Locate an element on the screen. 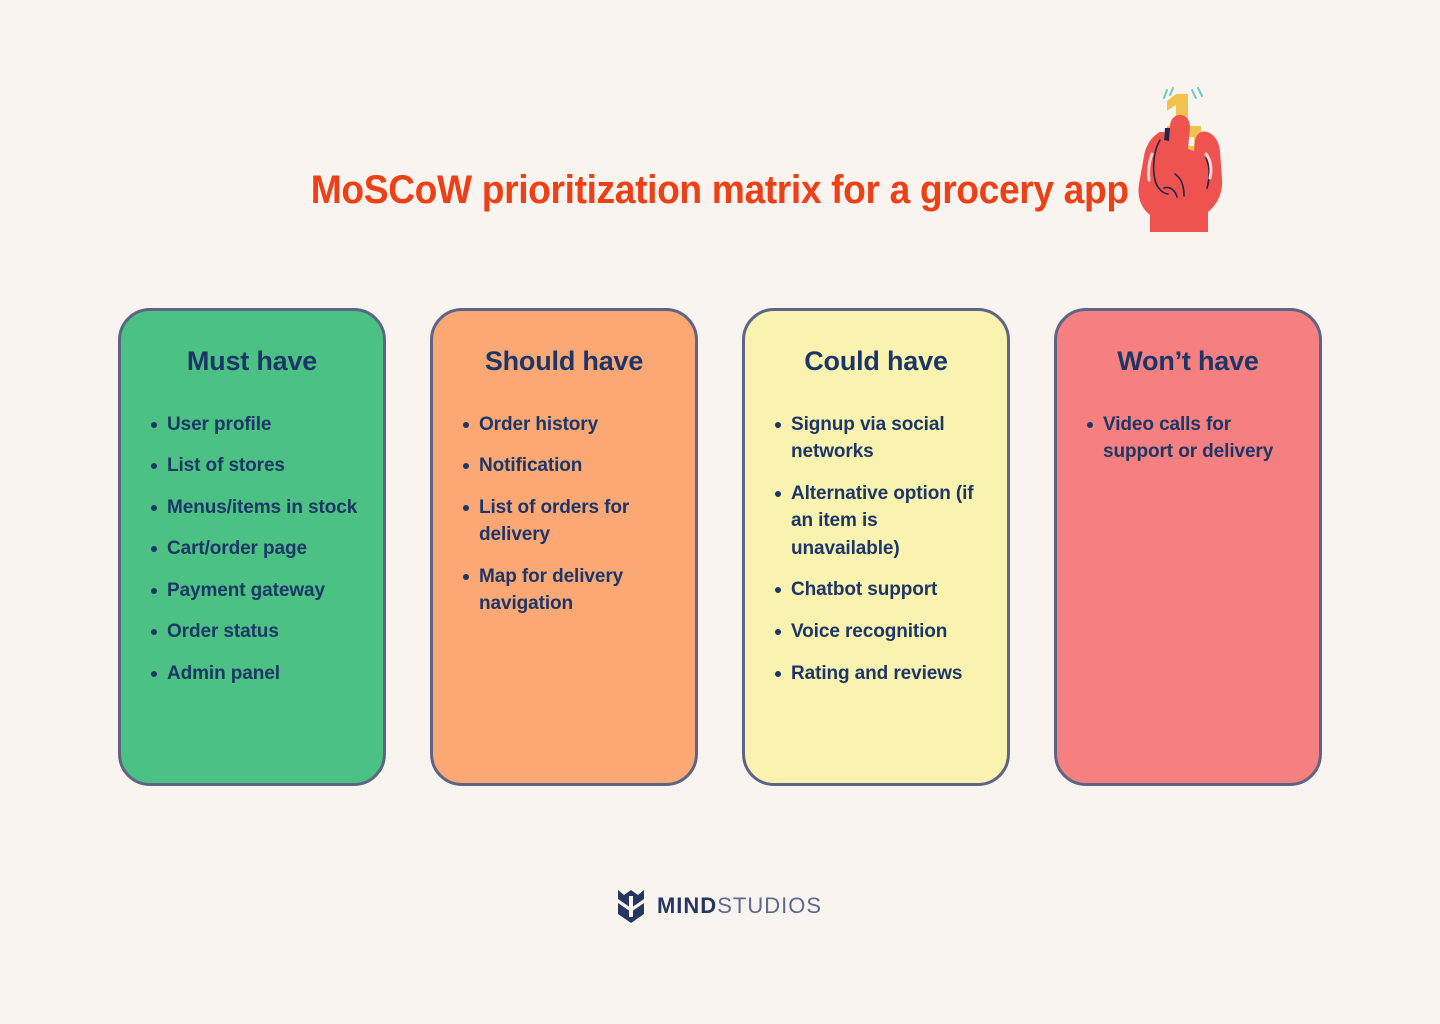 This screenshot has width=1440, height=1024. list-item: User profile is located at coordinates (256, 425).